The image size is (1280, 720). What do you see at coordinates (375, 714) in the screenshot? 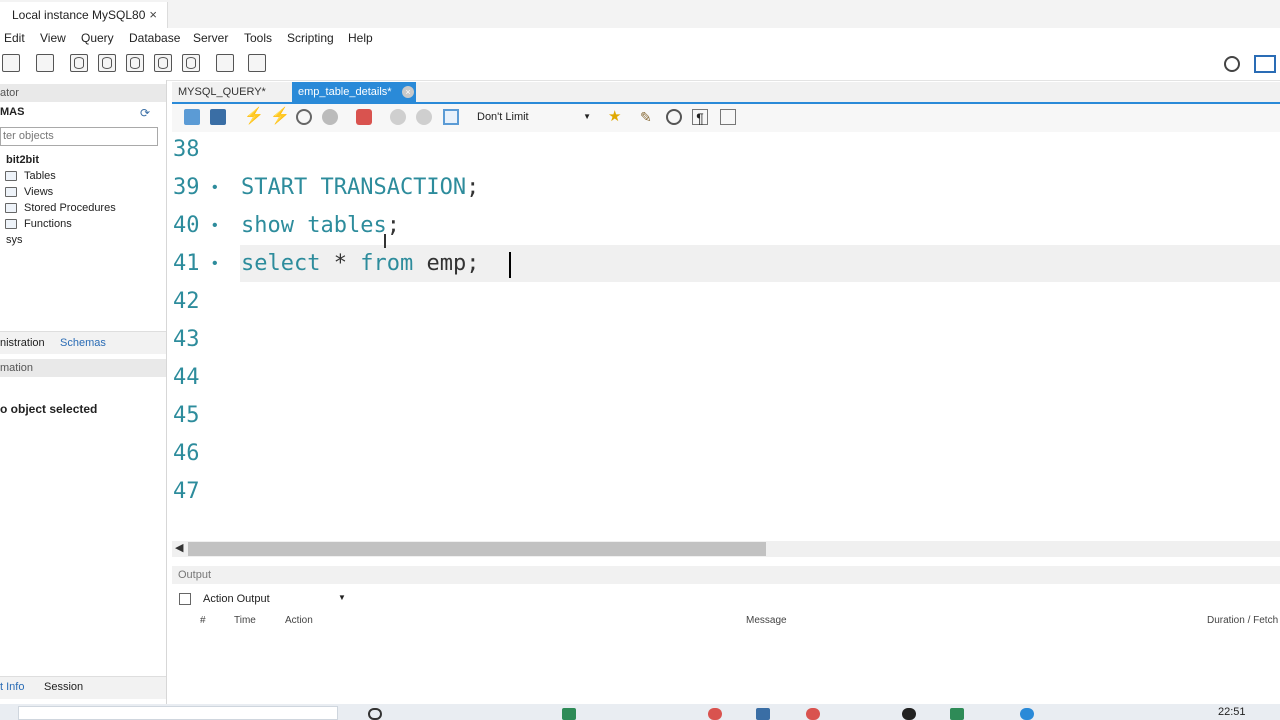
I see `search-icon` at bounding box center [375, 714].